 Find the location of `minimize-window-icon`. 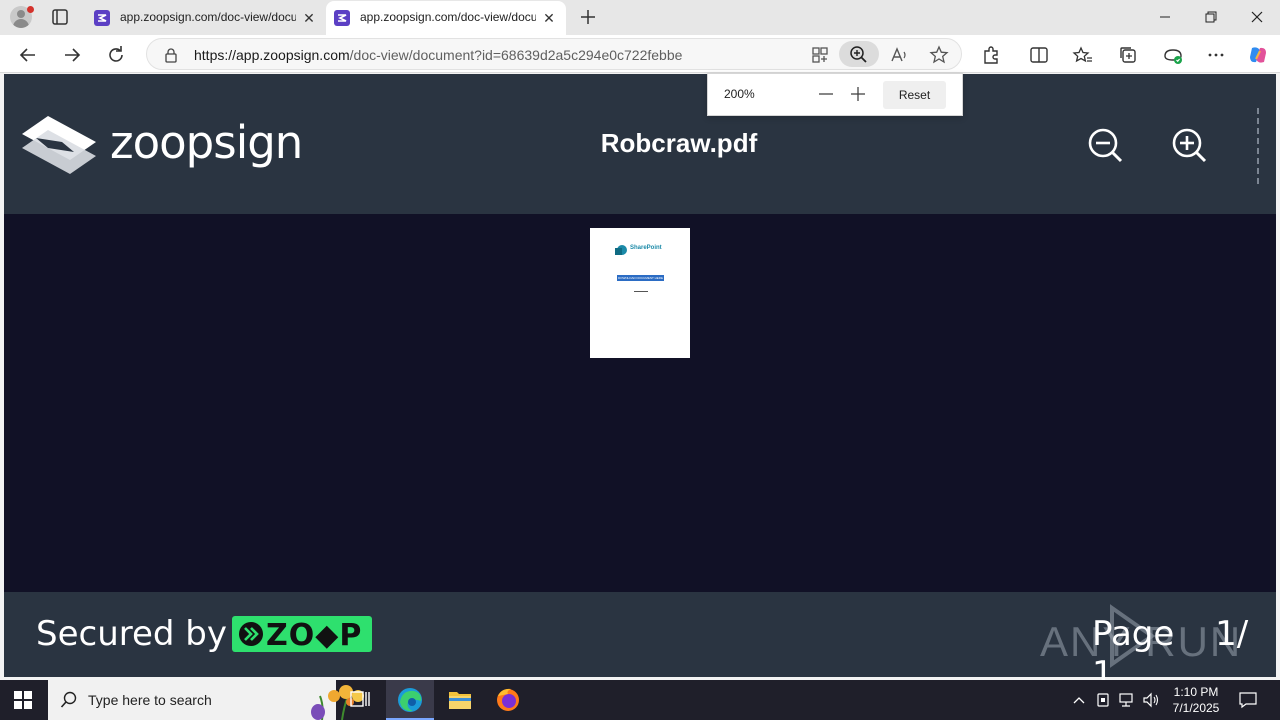

minimize-window-icon is located at coordinates (1165, 17).